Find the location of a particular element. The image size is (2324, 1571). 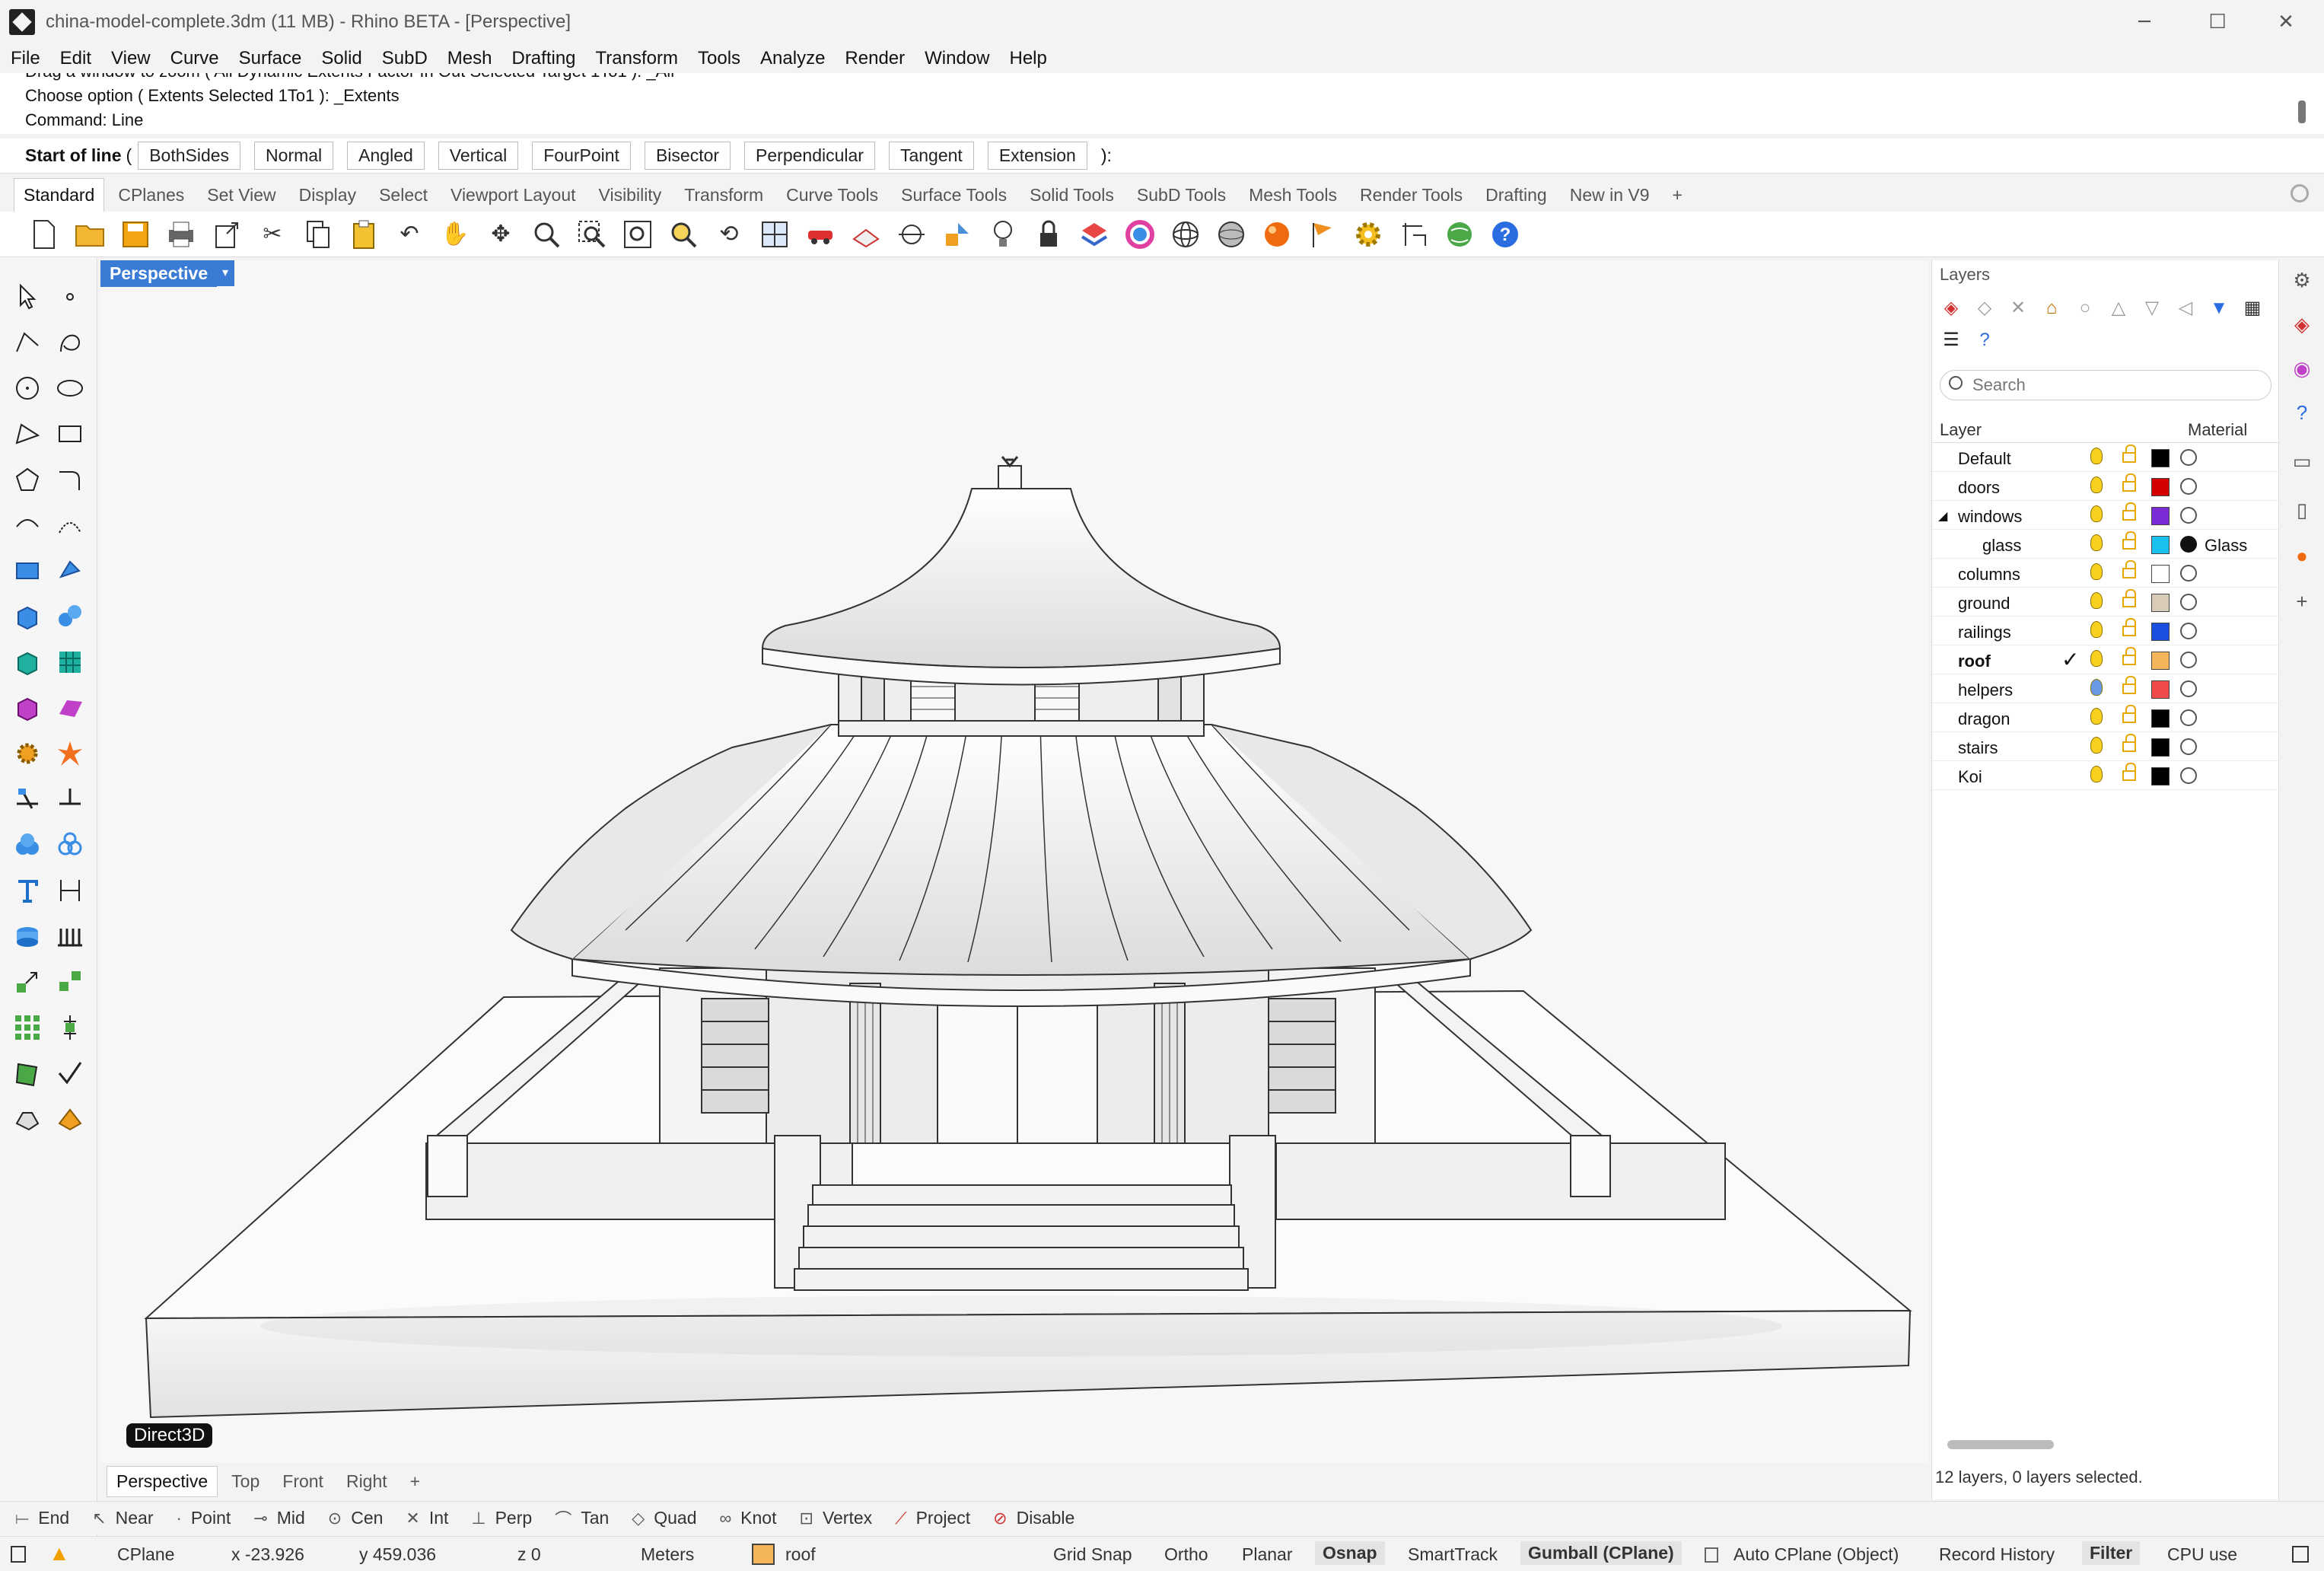

dock-gear-icon: ⚙ is located at coordinates (2302, 280).